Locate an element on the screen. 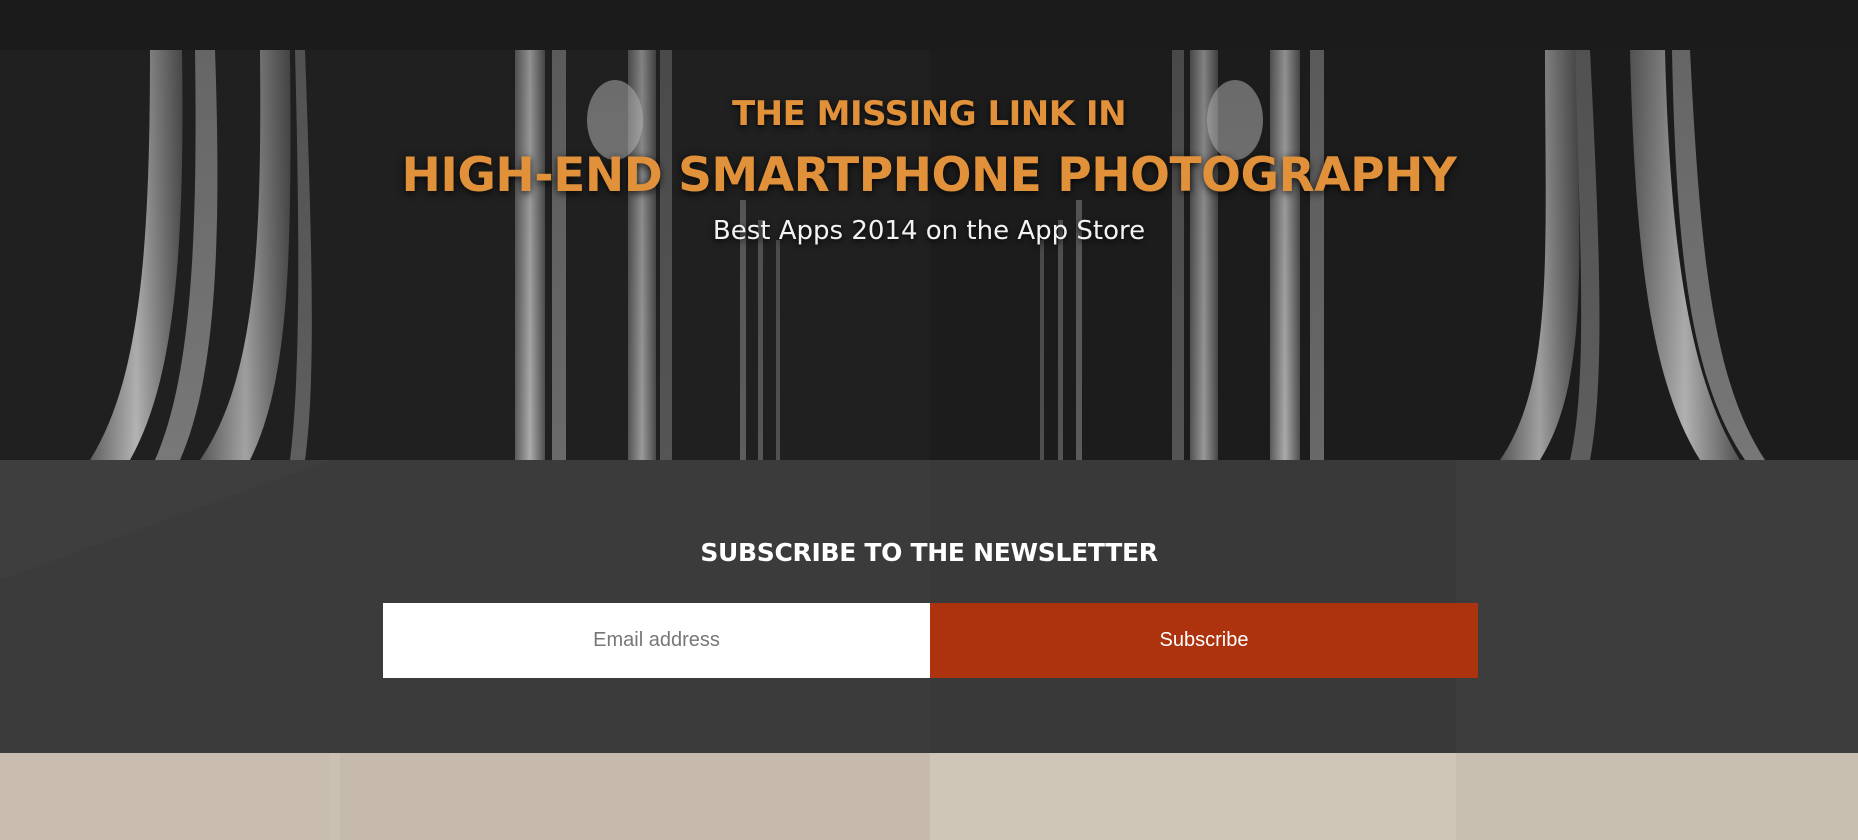  bottom-section is located at coordinates (929, 796).